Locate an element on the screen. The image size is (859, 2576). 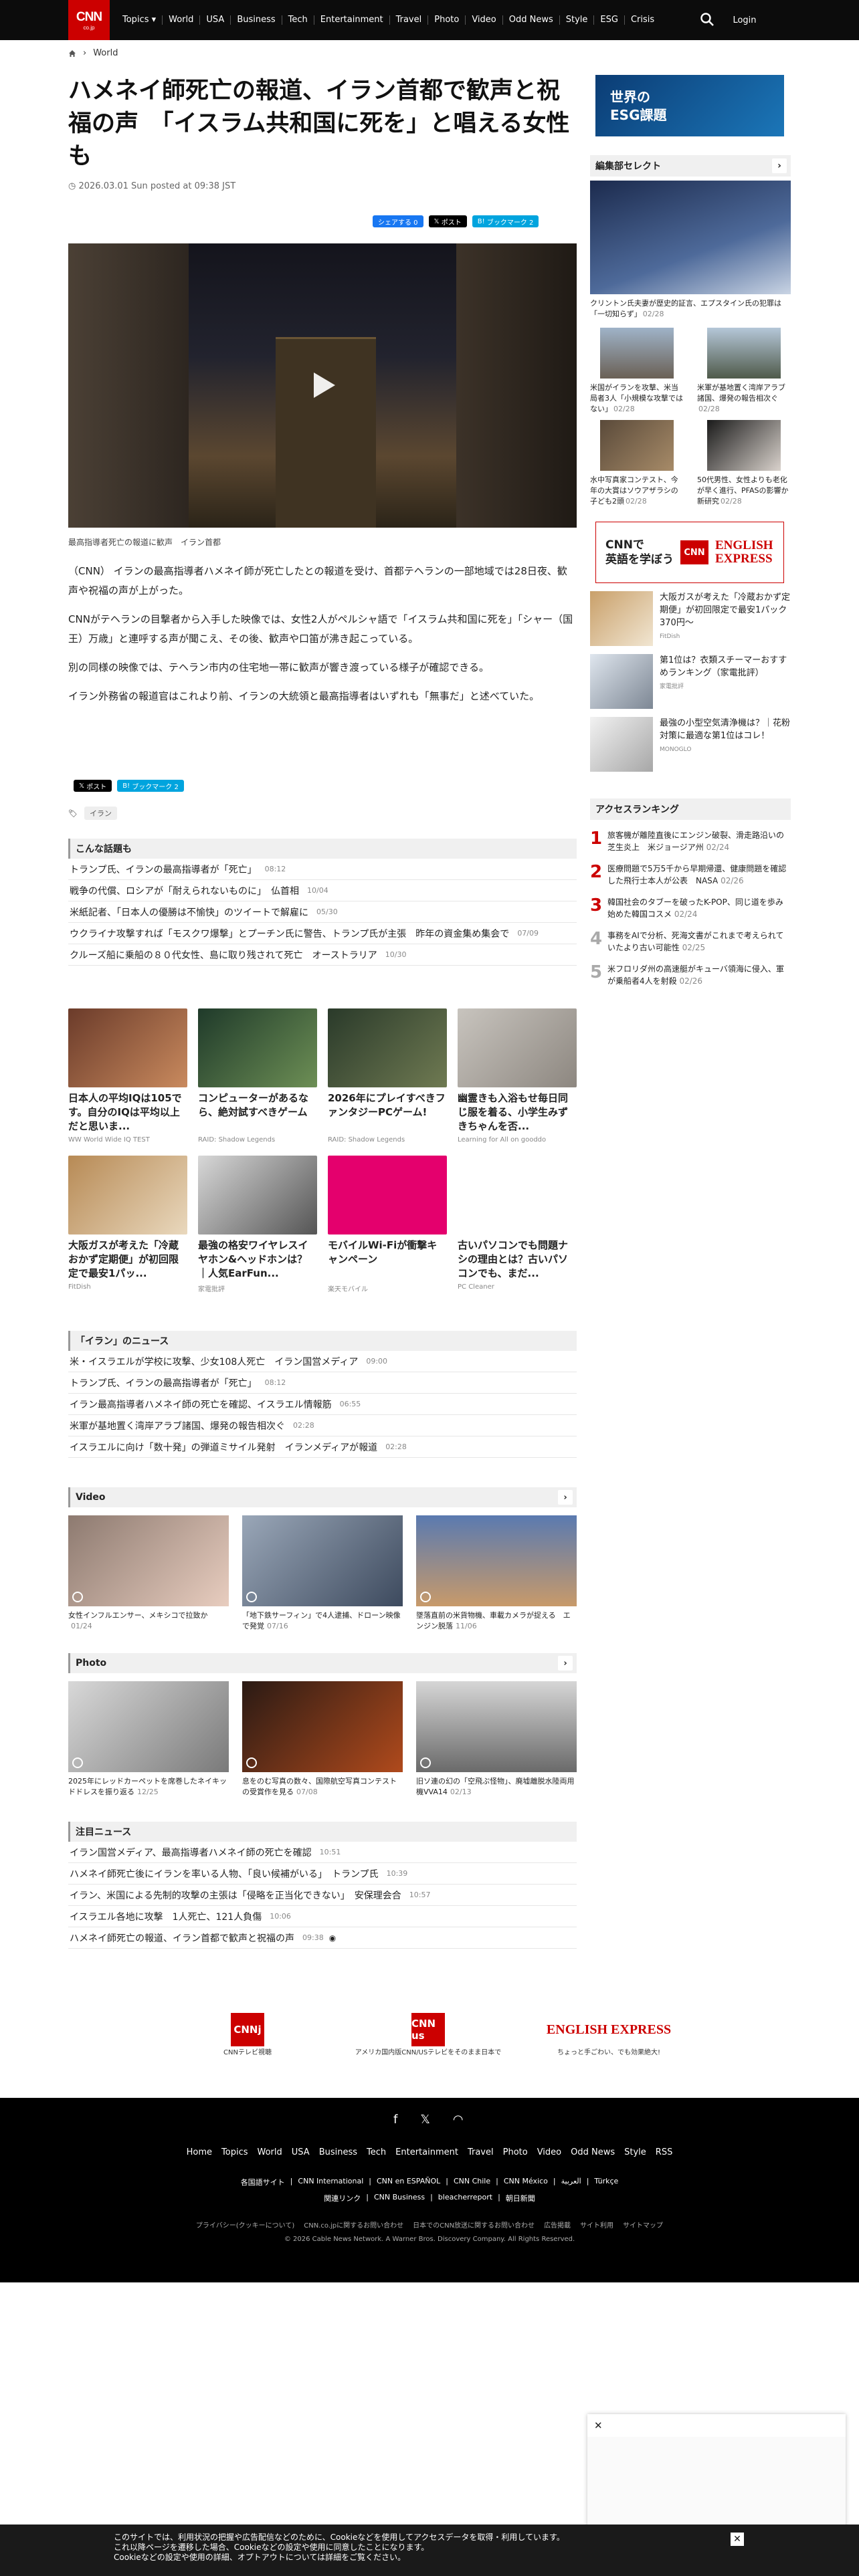
video-card: 墜落直前の米貨物機、車載カメラが捉える エンジン脱落 11/06 is located at coordinates (497, 1574).